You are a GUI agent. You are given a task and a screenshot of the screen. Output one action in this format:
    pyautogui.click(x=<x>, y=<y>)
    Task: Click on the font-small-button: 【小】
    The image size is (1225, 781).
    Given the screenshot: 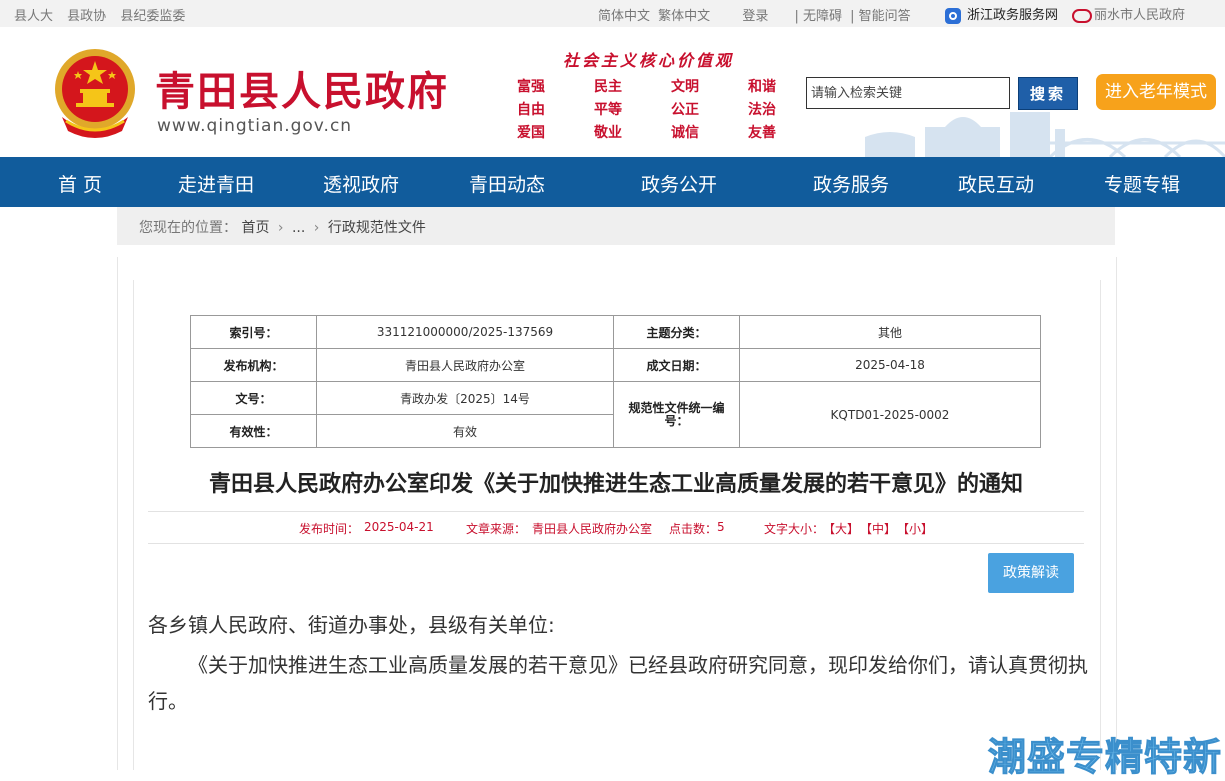 What is the action you would take?
    pyautogui.click(x=915, y=528)
    